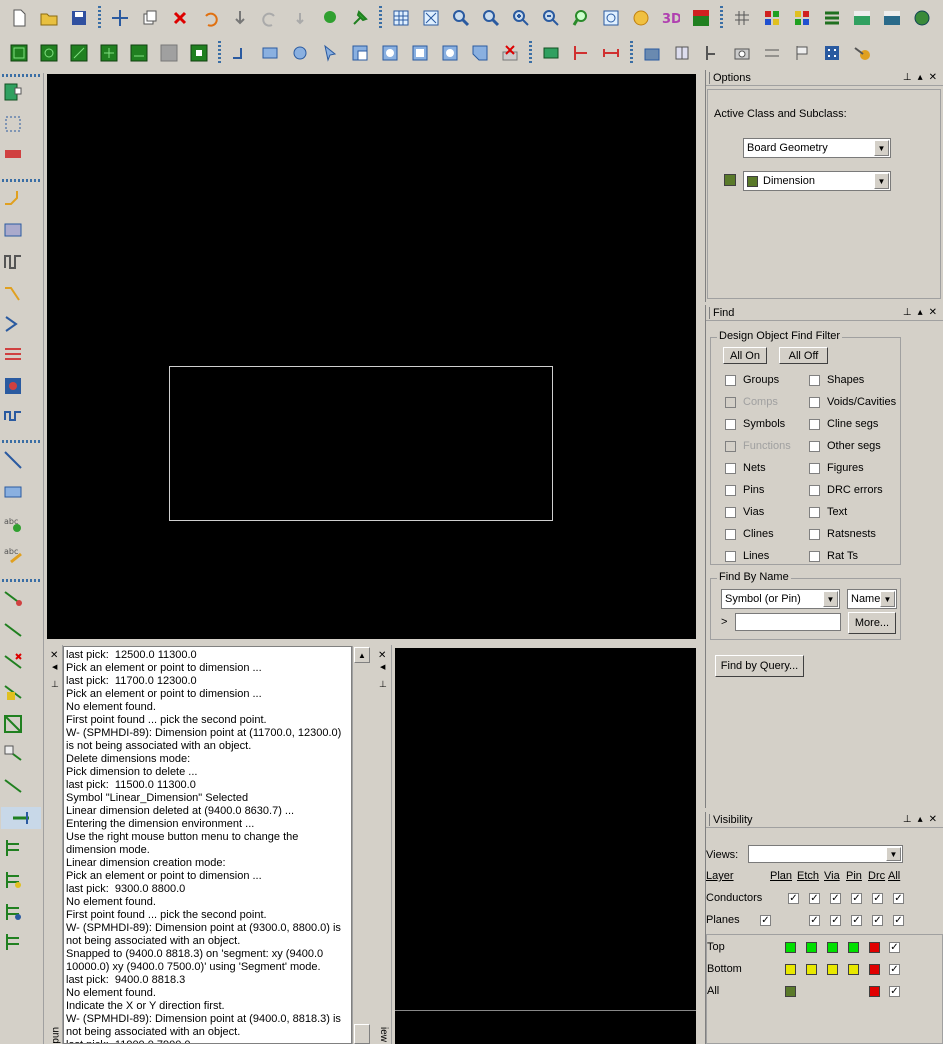 The width and height of the screenshot is (943, 1044). Describe the element at coordinates (19, 18) in the screenshot. I see `new-file-icon` at that location.